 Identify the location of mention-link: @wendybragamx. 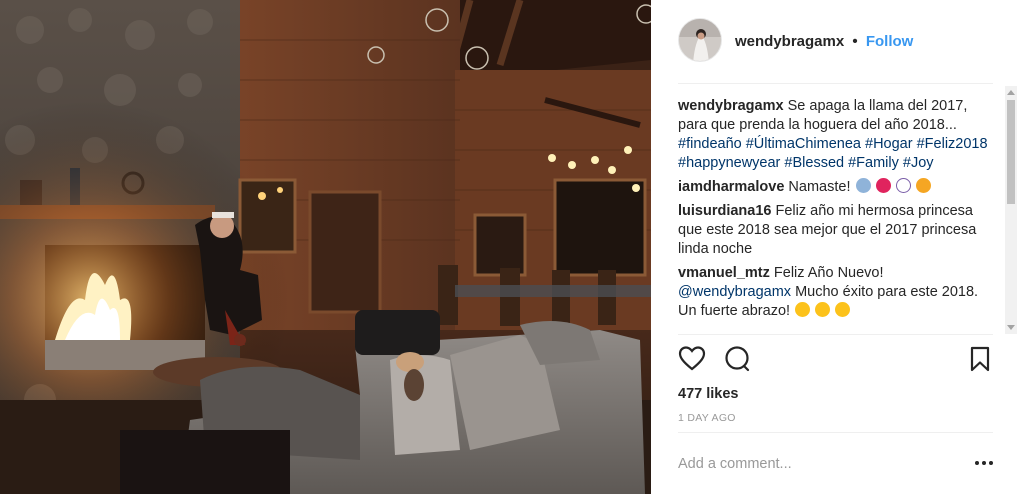
(734, 292).